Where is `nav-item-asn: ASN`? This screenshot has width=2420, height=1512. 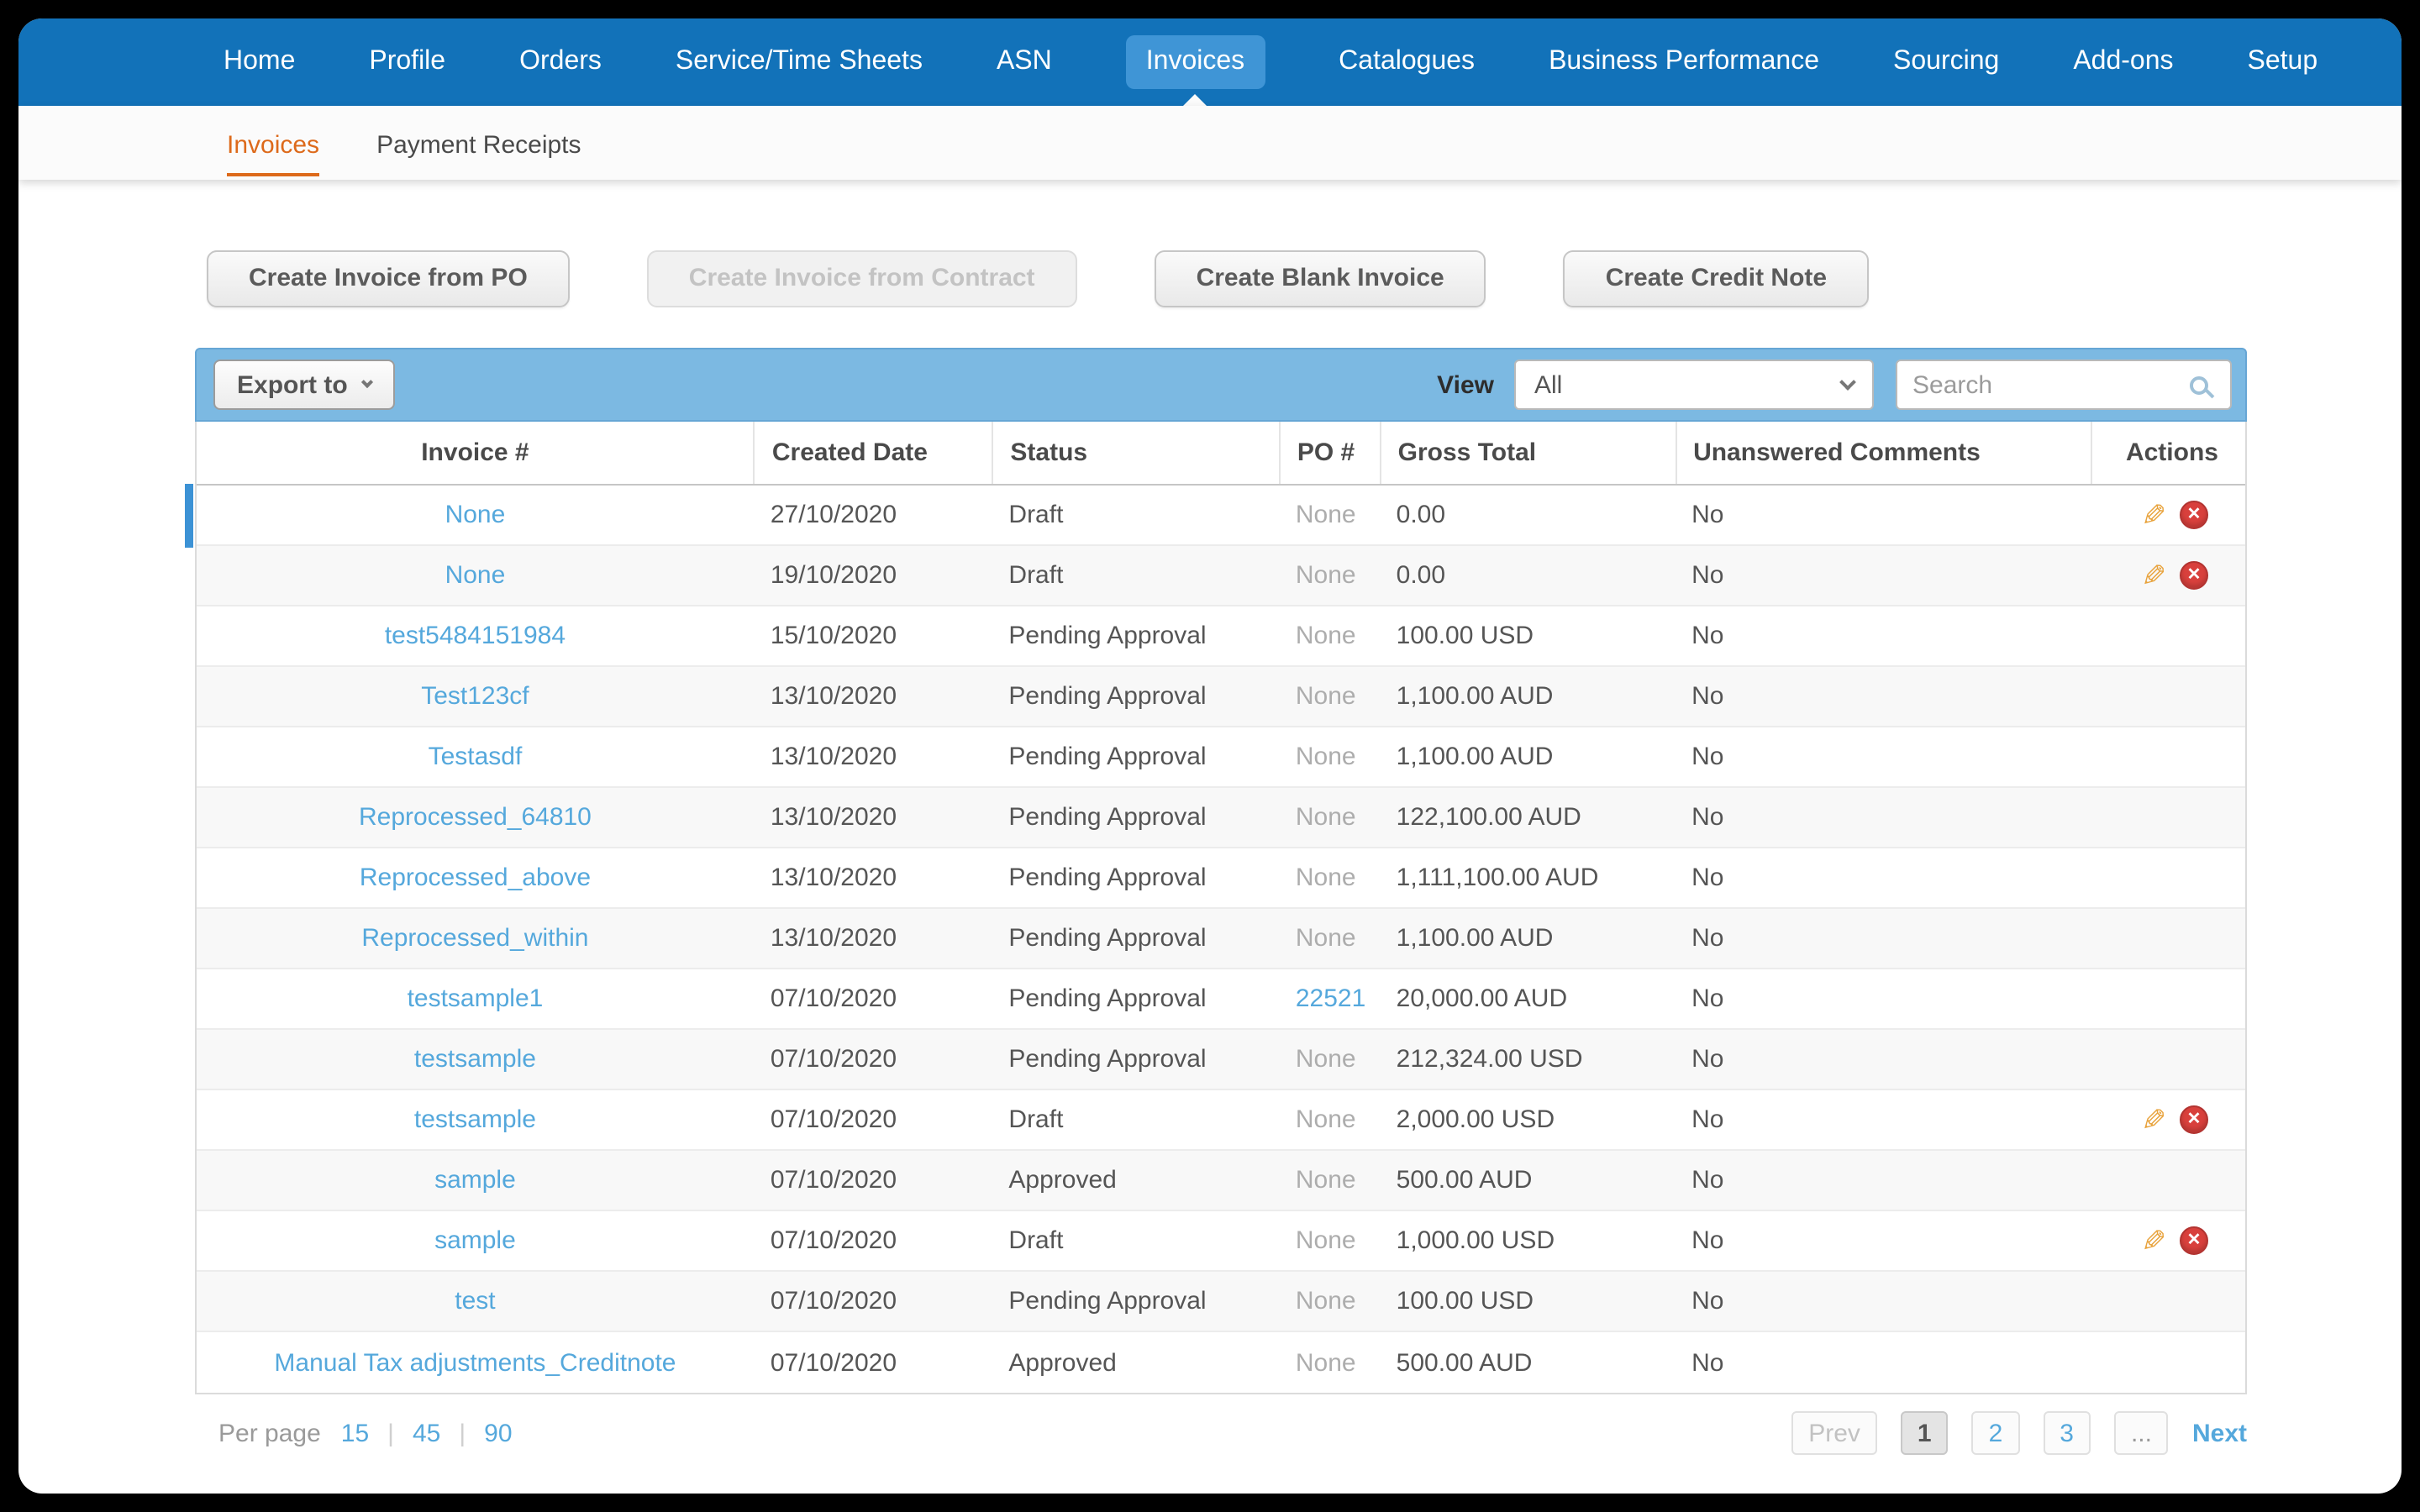 nav-item-asn: ASN is located at coordinates (1024, 62).